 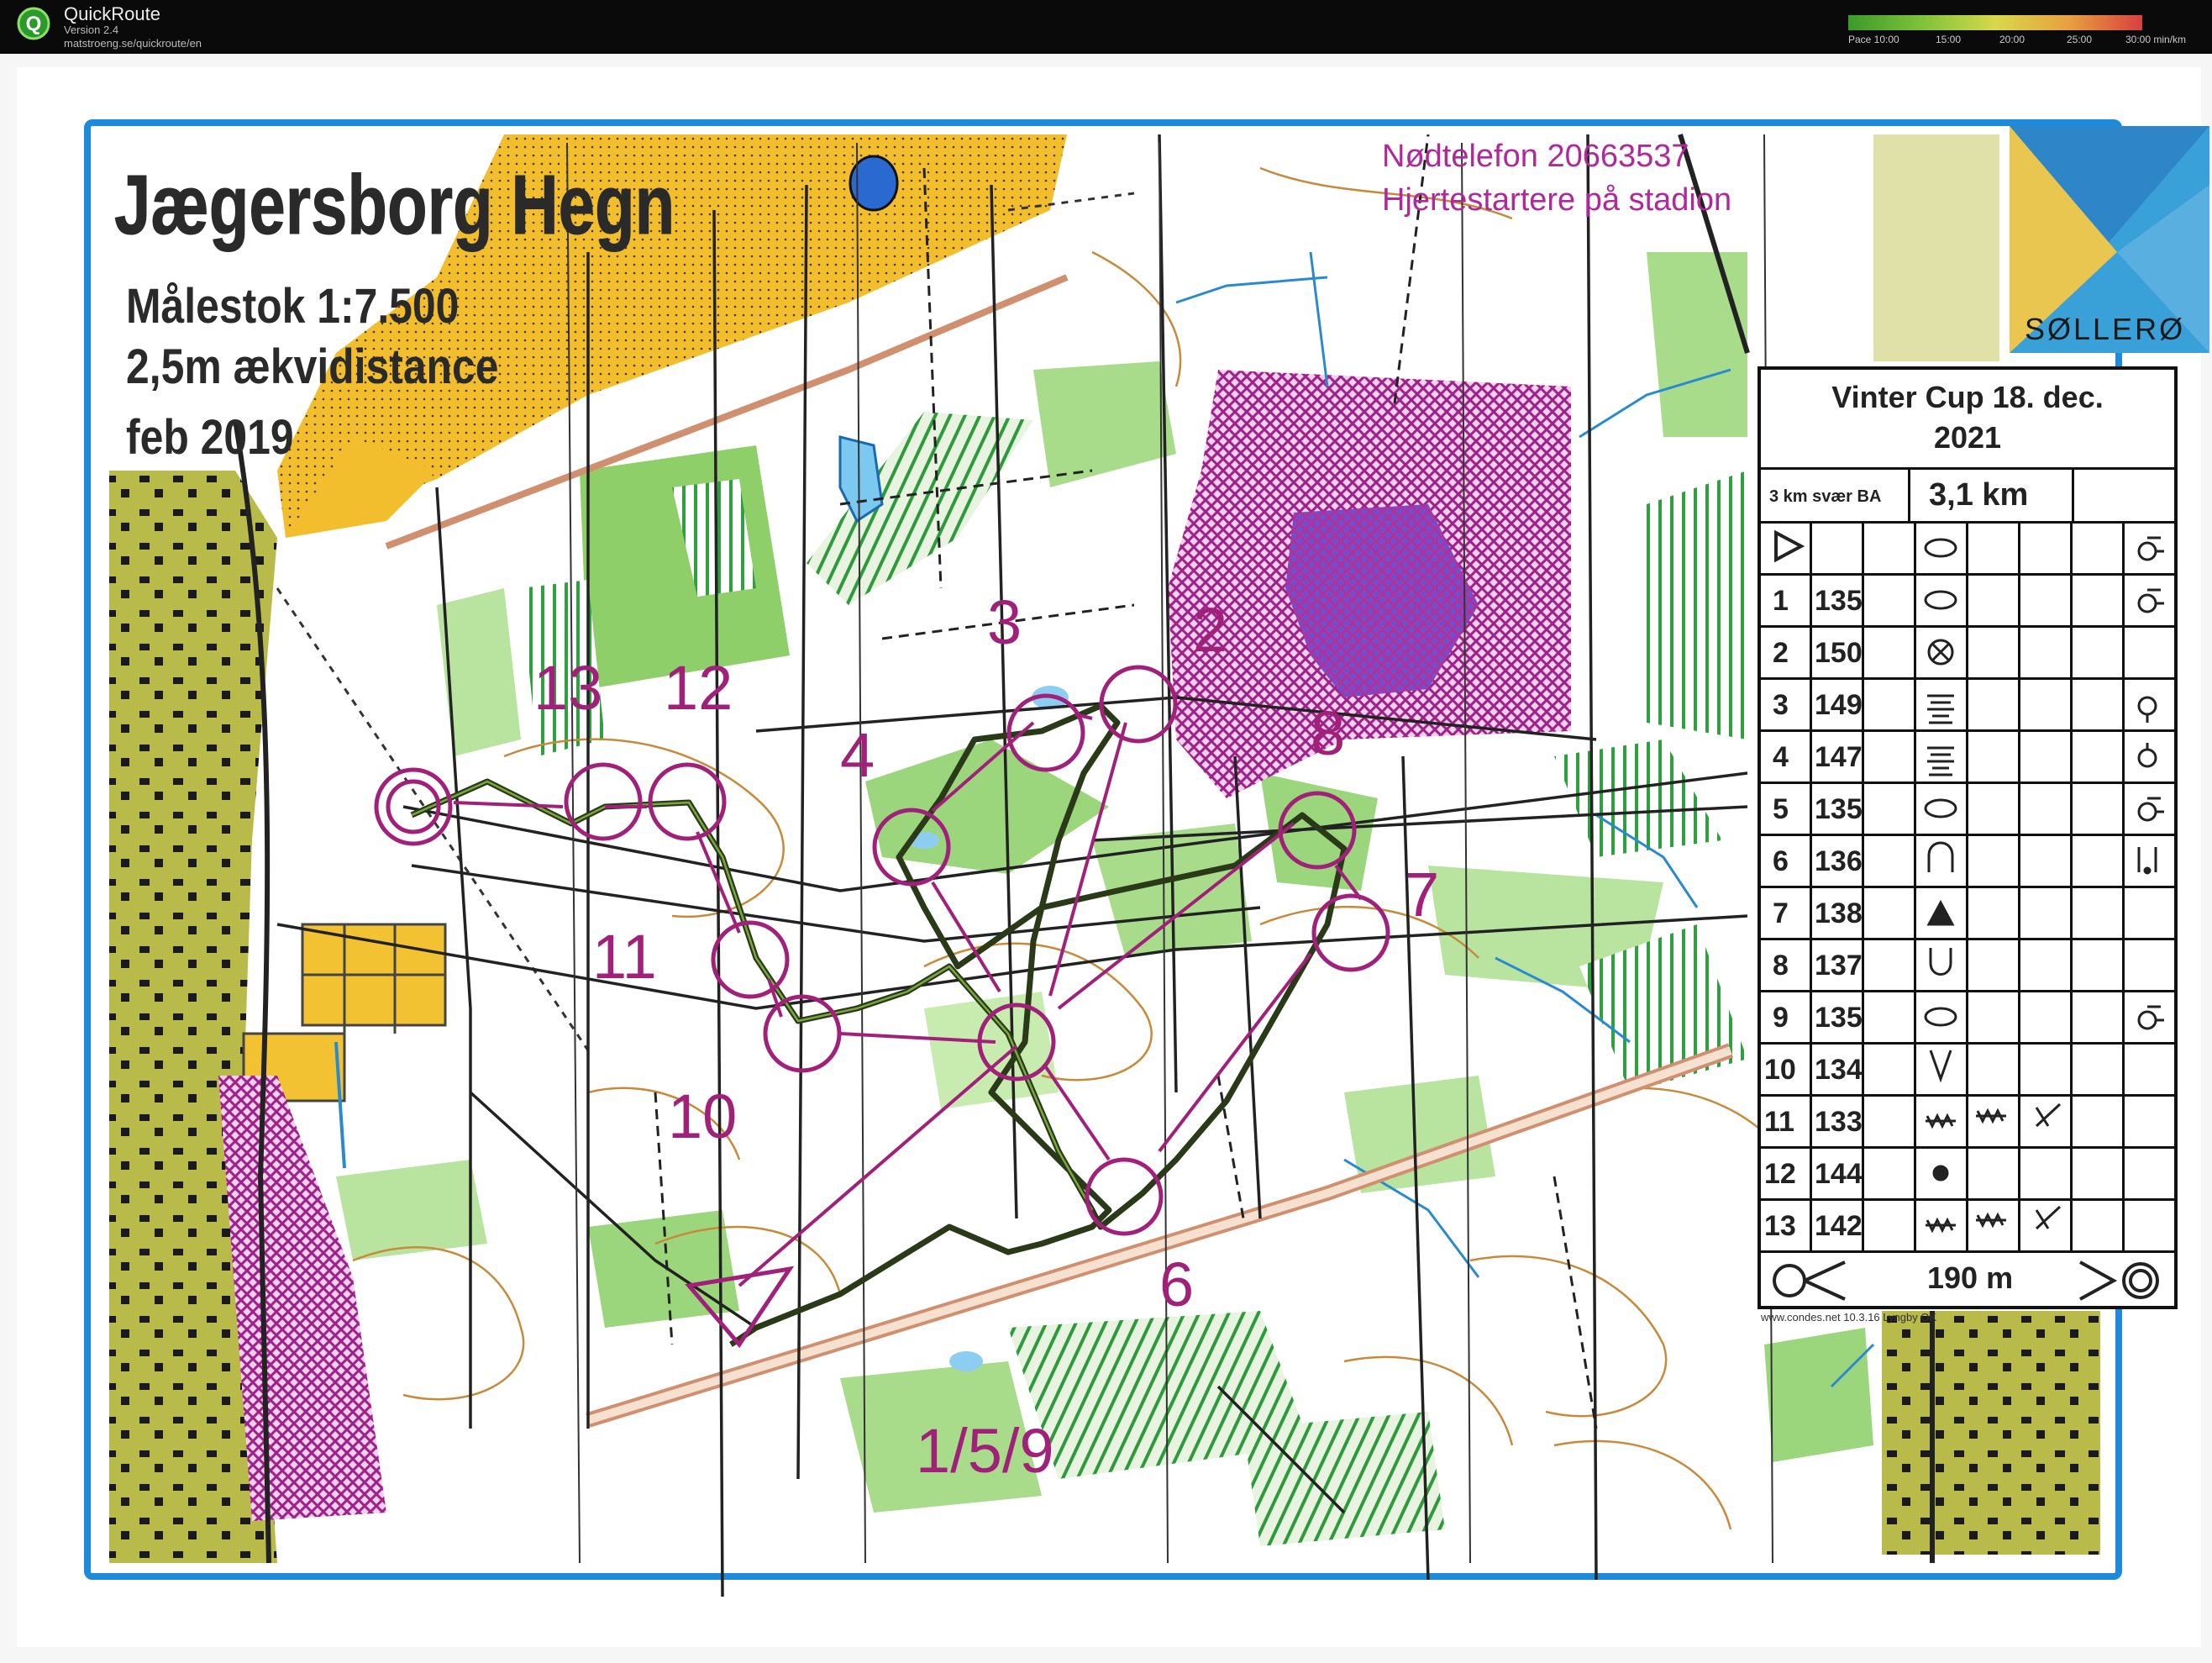 I want to click on row-3-number: 3, so click(x=1781, y=705).